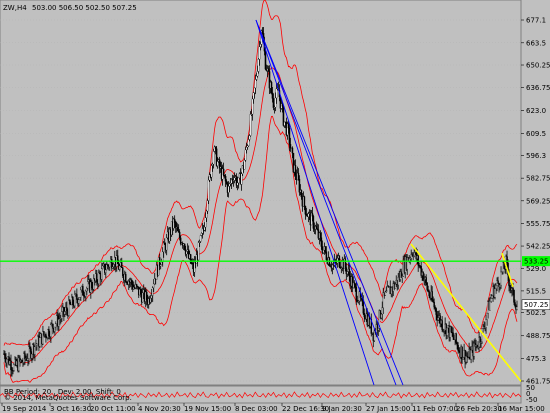  I want to click on x-tick-label: 27 Jan 15:00, so click(388, 409).